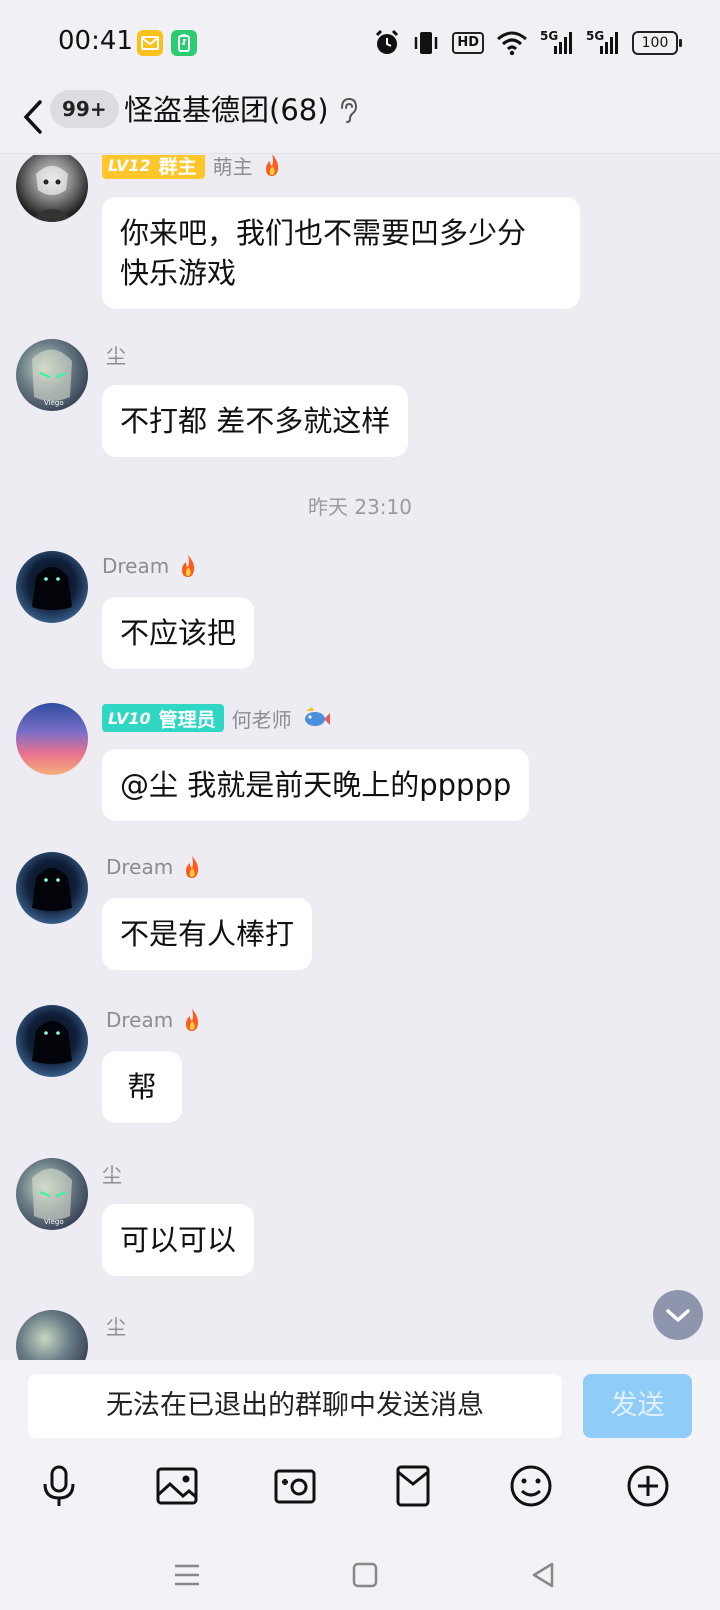 The width and height of the screenshot is (720, 1610). I want to click on message-bubble: 不应该把, so click(178, 633).